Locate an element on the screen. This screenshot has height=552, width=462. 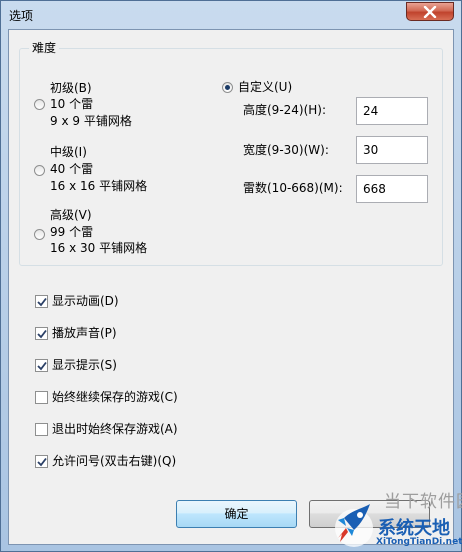
play-sound-checkbox is located at coordinates (41, 333).